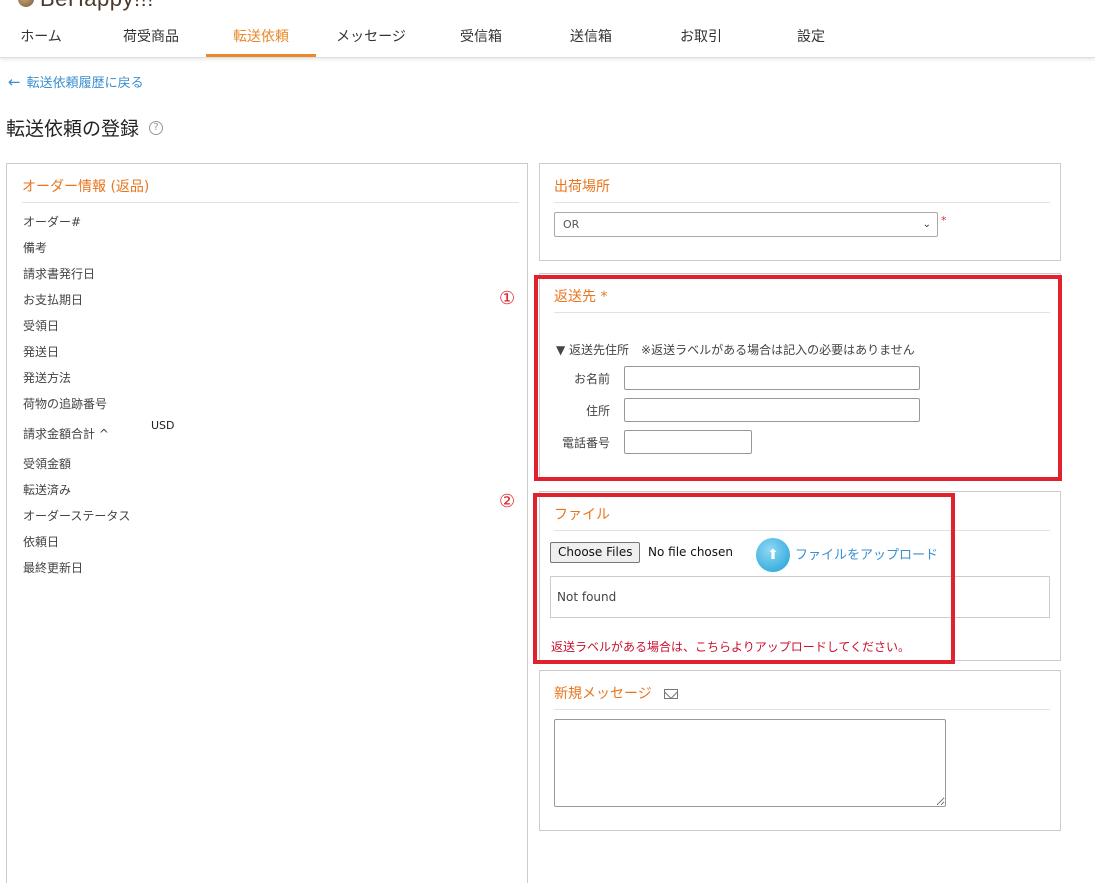  I want to click on field-received-amount: 受領金額, so click(47, 464).